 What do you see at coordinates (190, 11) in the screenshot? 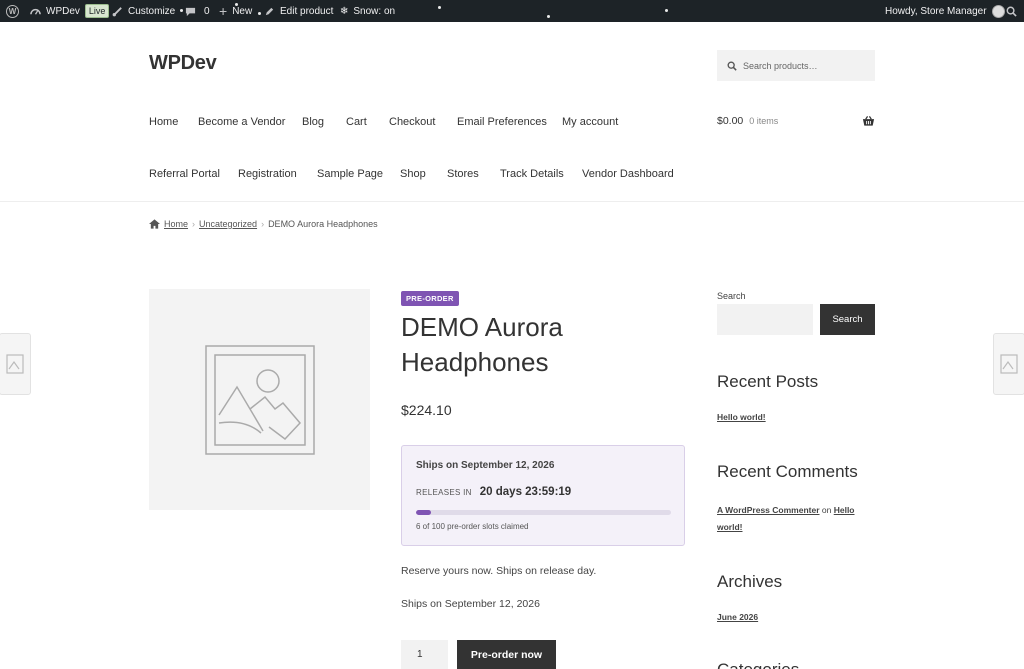
I see `comment-icon` at bounding box center [190, 11].